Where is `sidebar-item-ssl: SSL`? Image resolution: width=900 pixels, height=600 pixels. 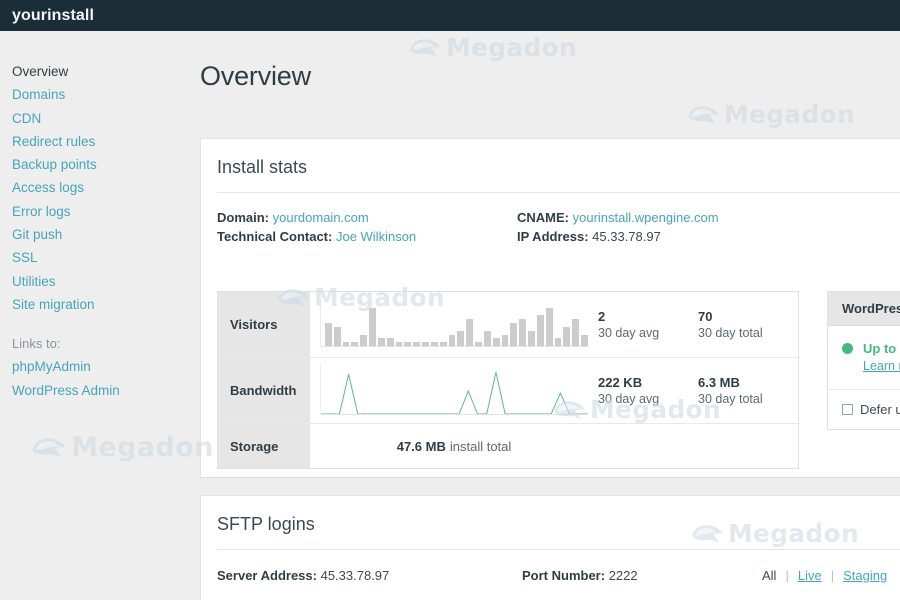 sidebar-item-ssl: SSL is located at coordinates (106, 257).